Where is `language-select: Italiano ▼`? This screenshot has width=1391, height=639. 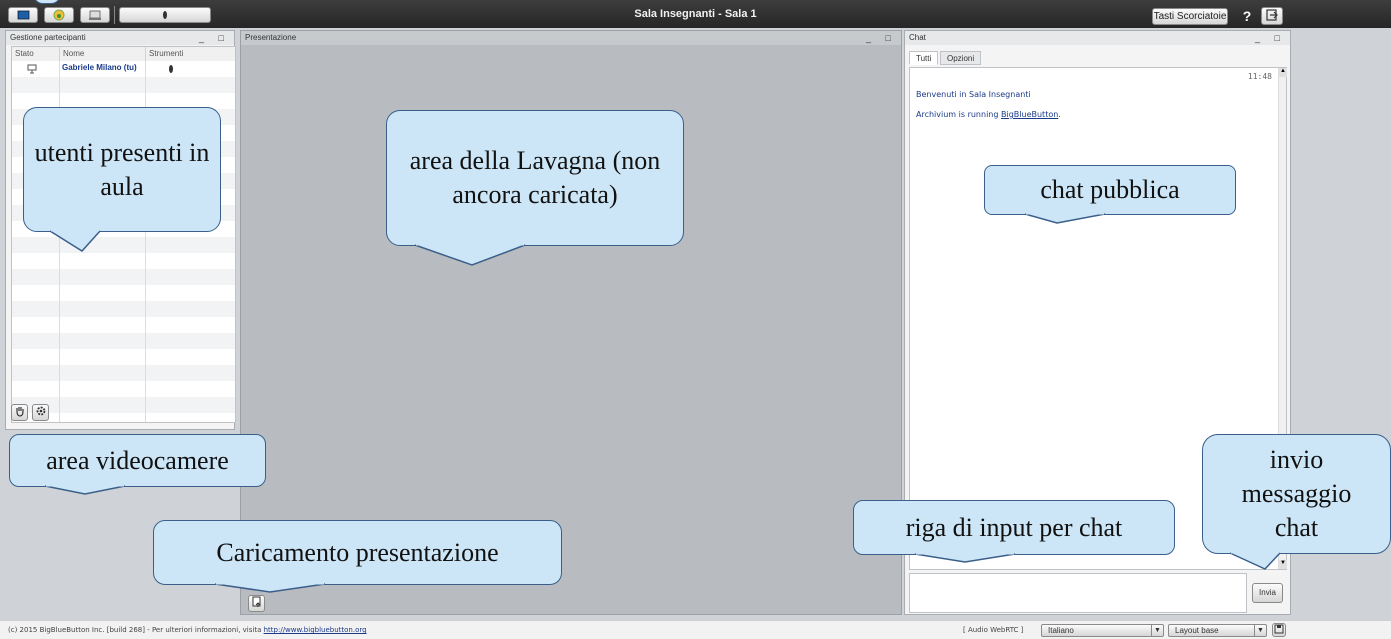
language-select: Italiano ▼ is located at coordinates (1102, 630).